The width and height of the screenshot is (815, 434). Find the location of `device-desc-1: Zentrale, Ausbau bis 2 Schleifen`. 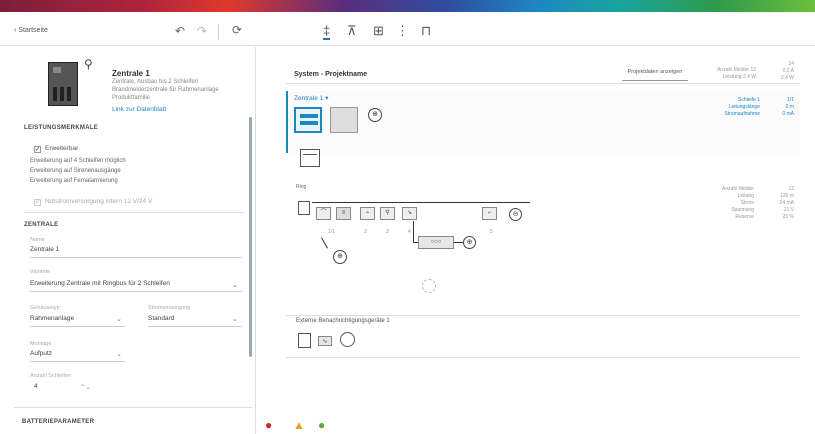

device-desc-1: Zentrale, Ausbau bis 2 Schleifen is located at coordinates (155, 82).